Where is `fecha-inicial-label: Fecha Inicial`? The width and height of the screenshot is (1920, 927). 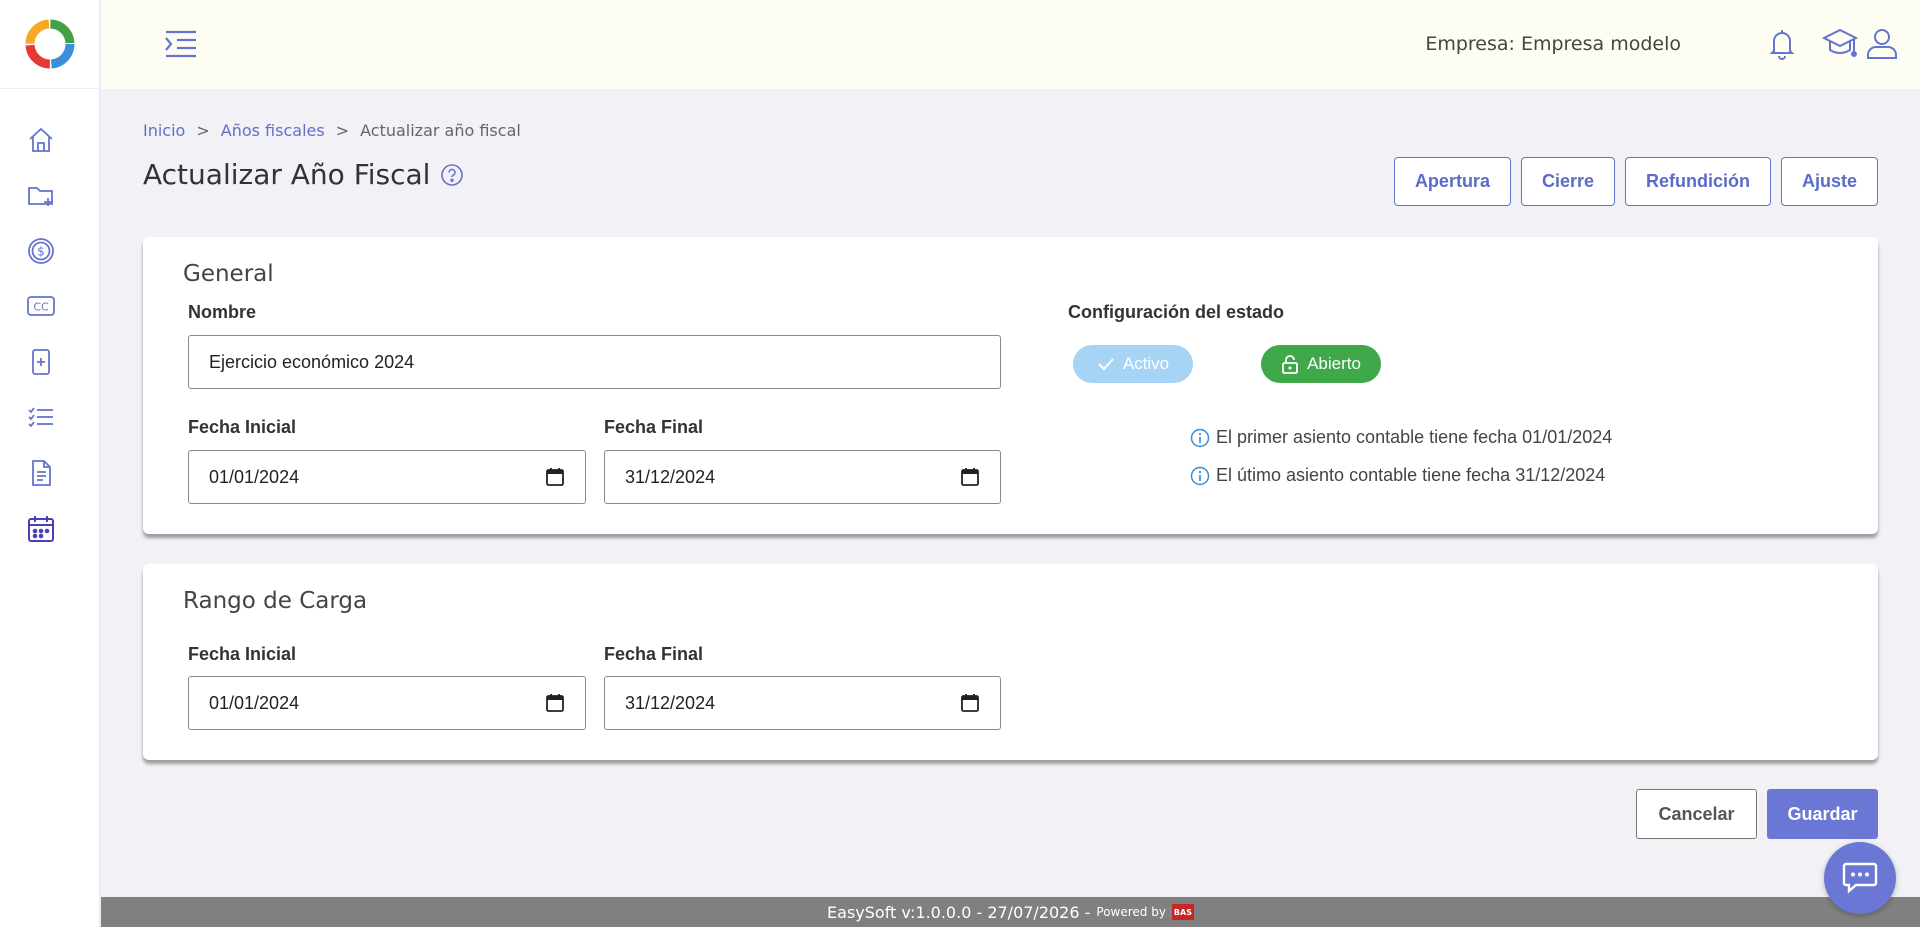
fecha-inicial-label: Fecha Inicial is located at coordinates (242, 427).